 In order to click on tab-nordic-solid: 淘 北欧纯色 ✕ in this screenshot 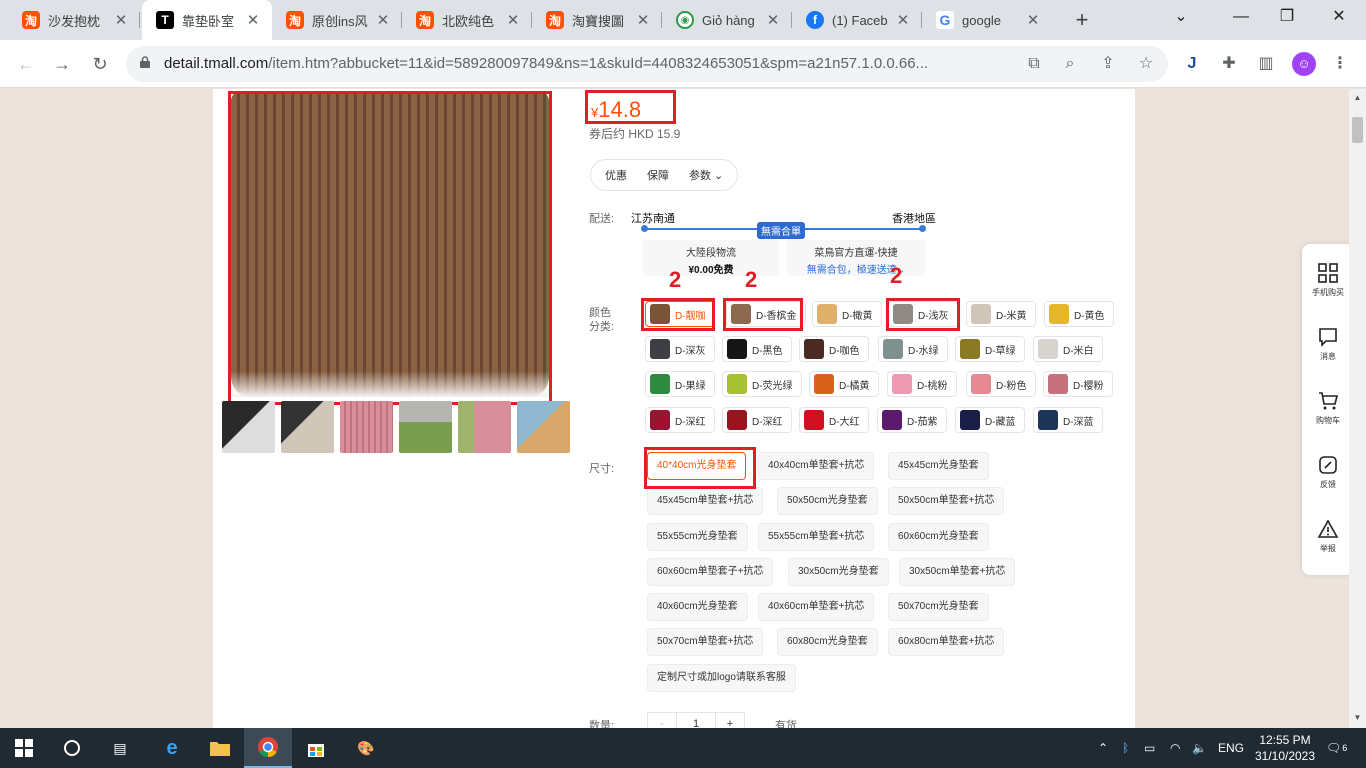, I will do `click(467, 20)`.